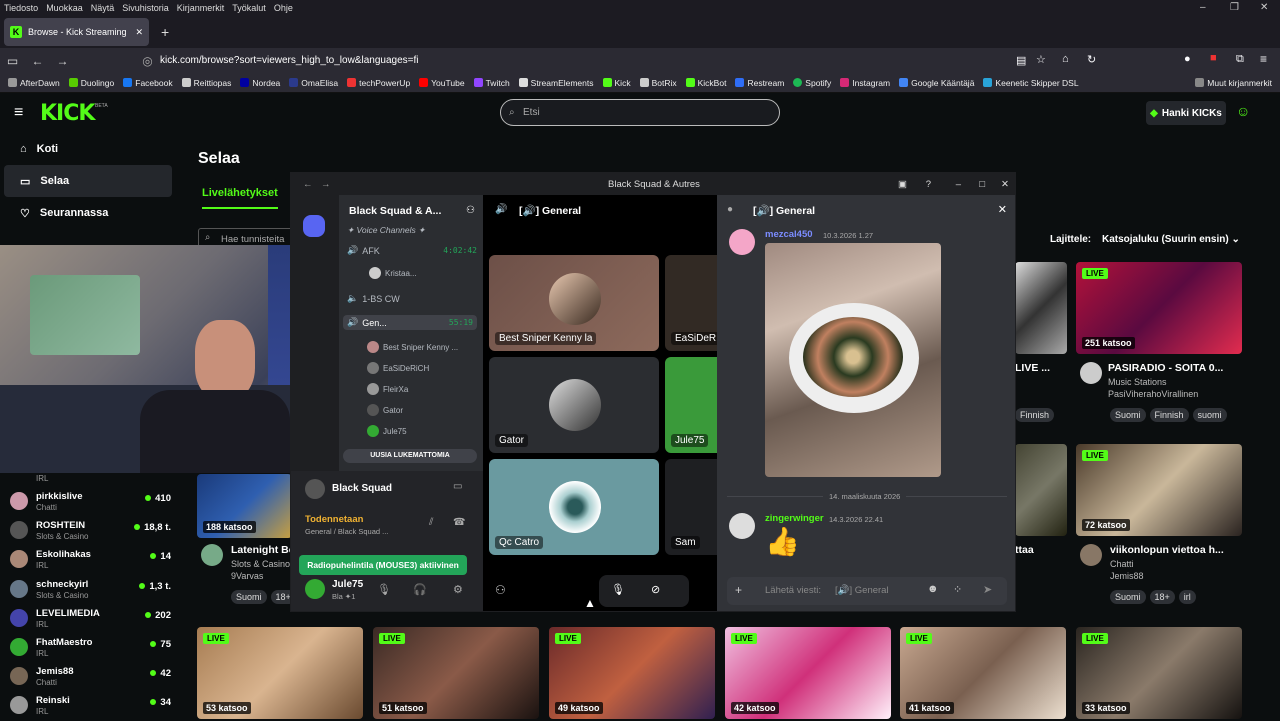 This screenshot has height=721, width=1280. What do you see at coordinates (982, 184) in the screenshot?
I see `maximize-icon: □` at bounding box center [982, 184].